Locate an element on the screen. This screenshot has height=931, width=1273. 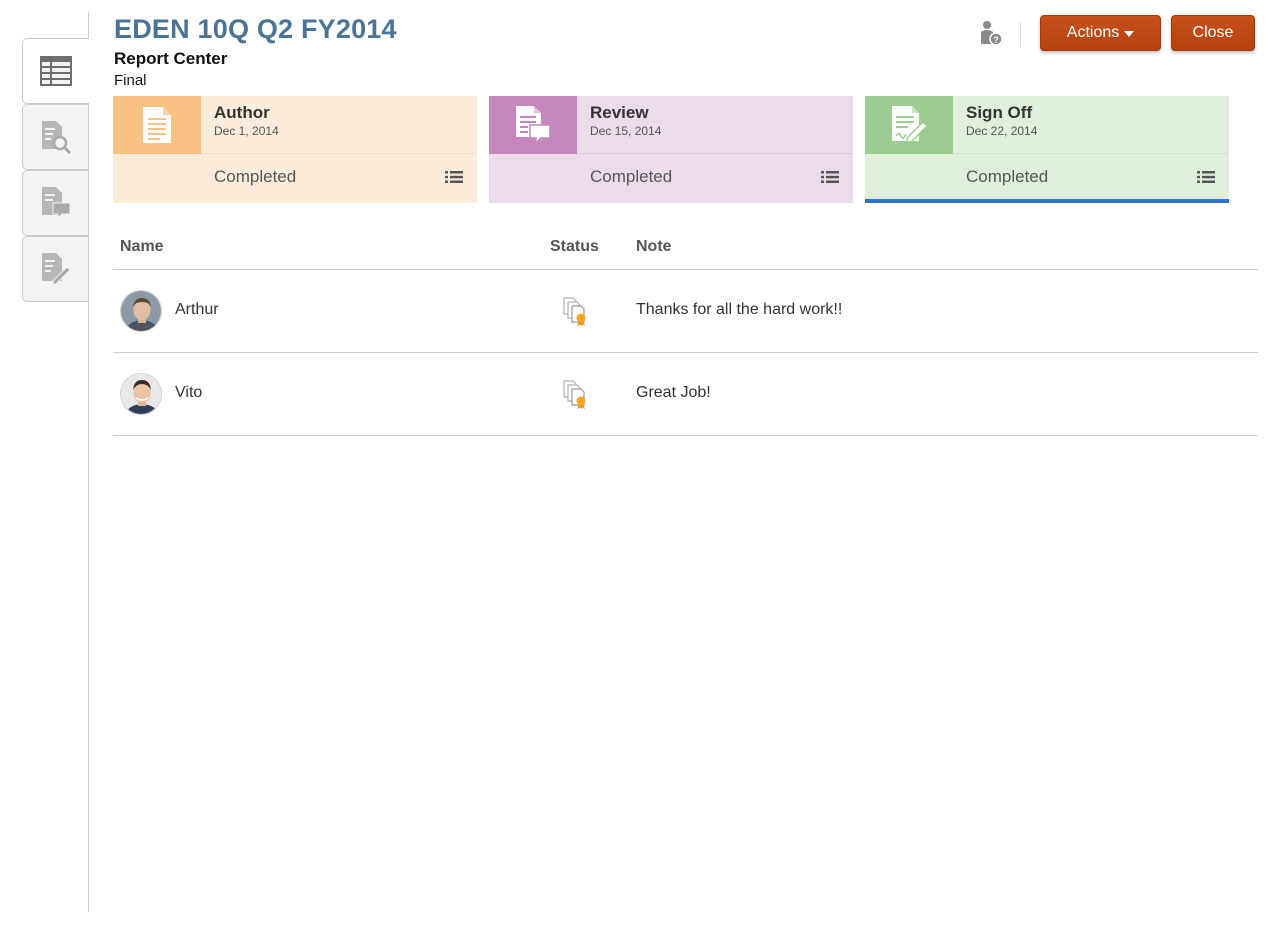
user-name: Arthur is located at coordinates (197, 309).